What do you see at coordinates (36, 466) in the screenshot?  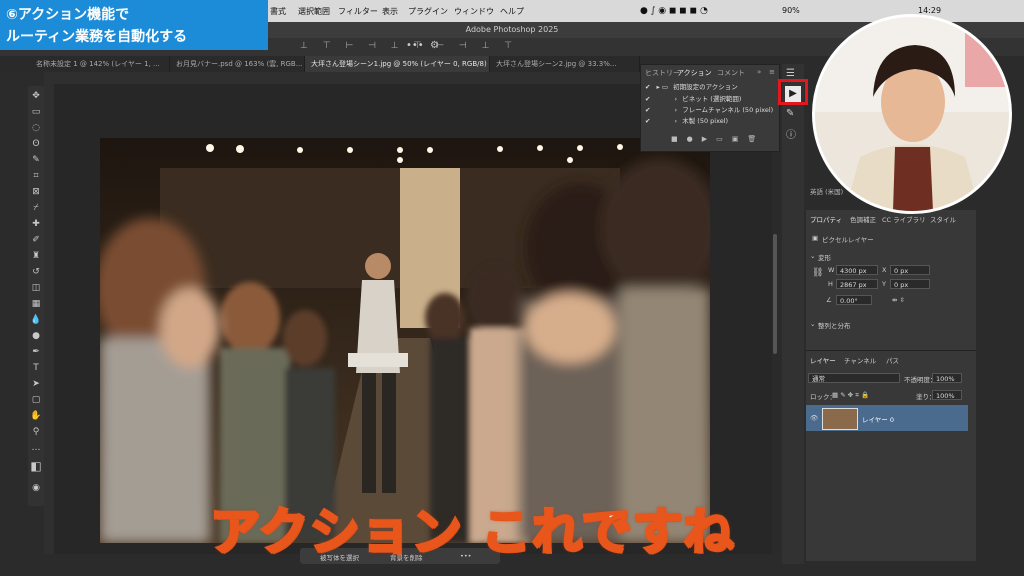 I see `color-swatches-icon: ◧` at bounding box center [36, 466].